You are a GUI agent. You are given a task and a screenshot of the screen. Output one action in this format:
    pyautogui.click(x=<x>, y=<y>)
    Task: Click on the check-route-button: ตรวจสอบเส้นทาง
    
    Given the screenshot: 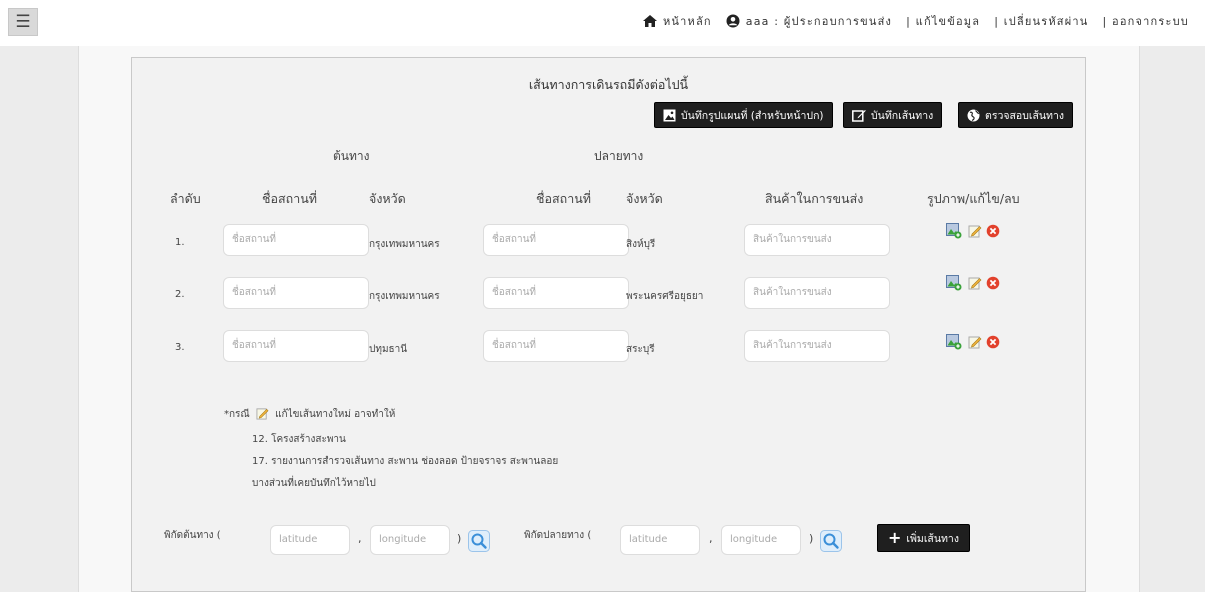 What is the action you would take?
    pyautogui.click(x=1016, y=115)
    